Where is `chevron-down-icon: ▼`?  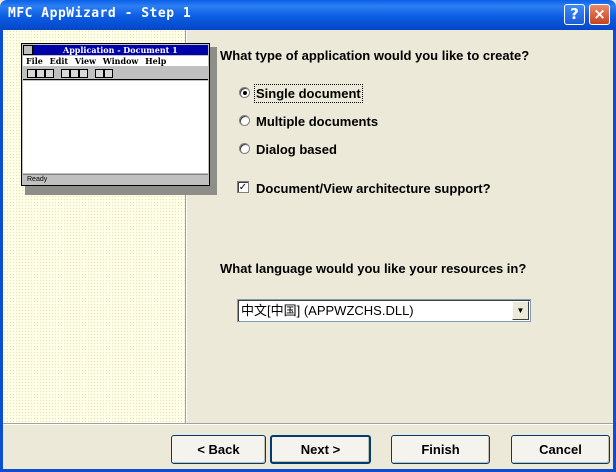
chevron-down-icon: ▼ is located at coordinates (520, 310).